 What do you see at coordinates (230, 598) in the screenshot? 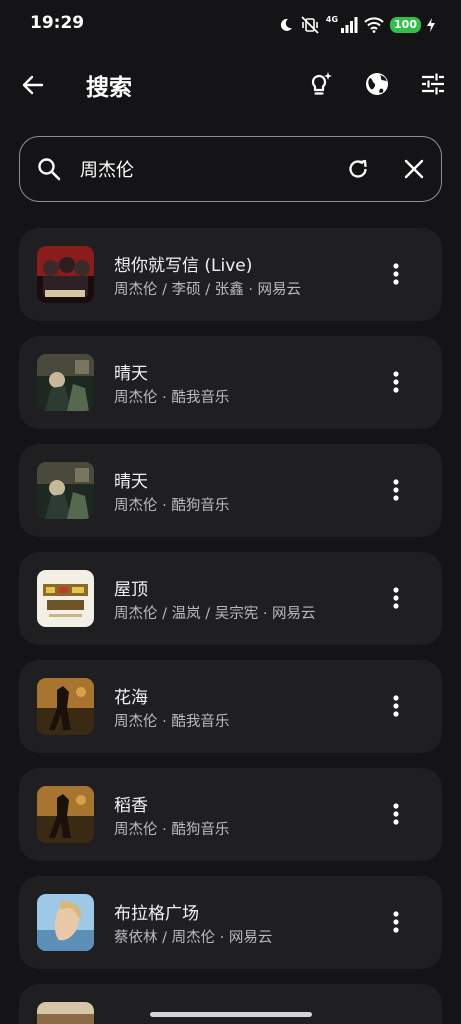
I see `list-item: 屋顶 周杰伦 / 温岚 / 吴宗宪 · 网易云` at bounding box center [230, 598].